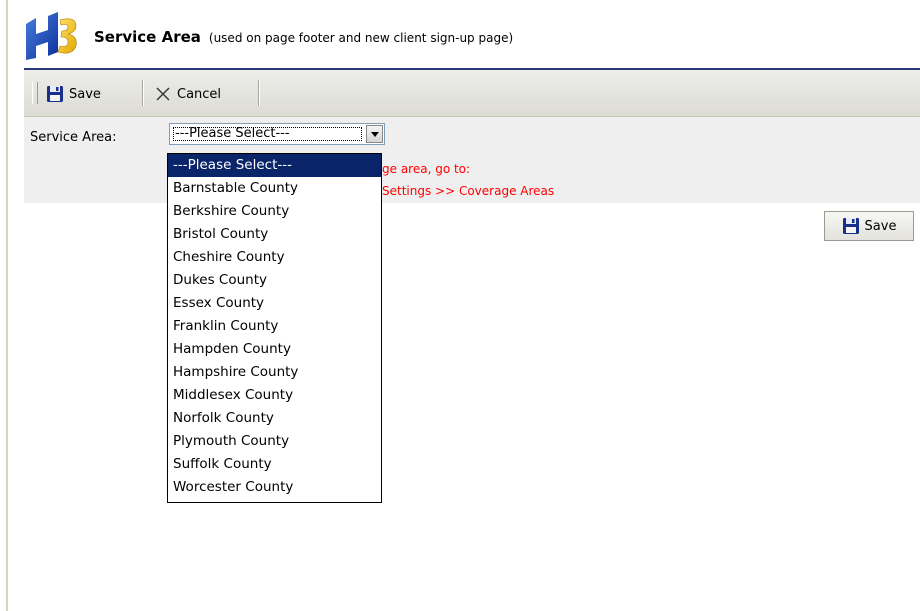  Describe the element at coordinates (274, 372) in the screenshot. I see `dropdown-option: Hampshire County` at that location.